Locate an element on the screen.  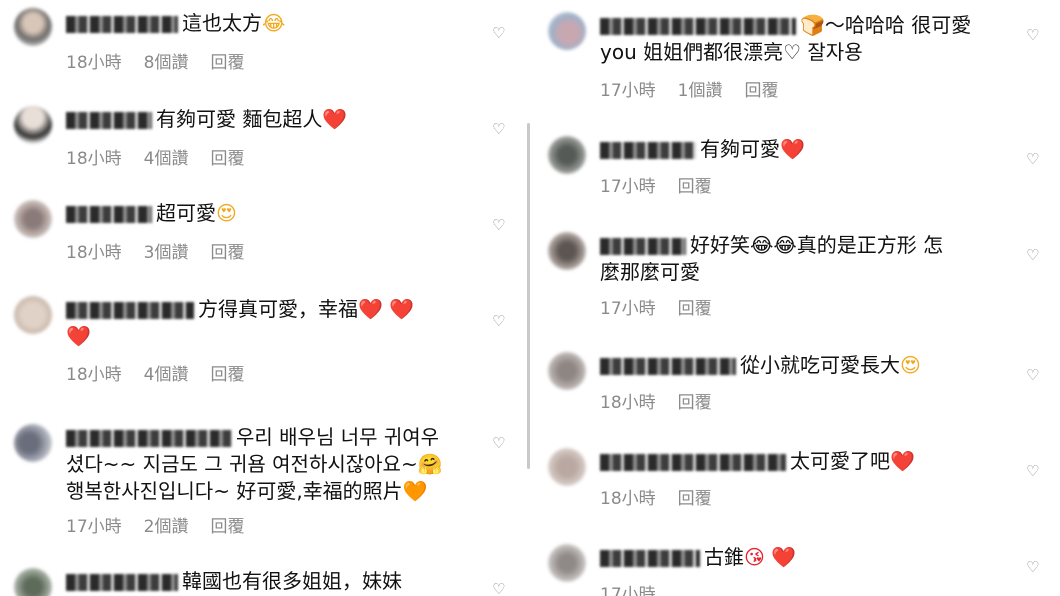
comment-text-line: 麼那麼可愛 is located at coordinates (650, 272).